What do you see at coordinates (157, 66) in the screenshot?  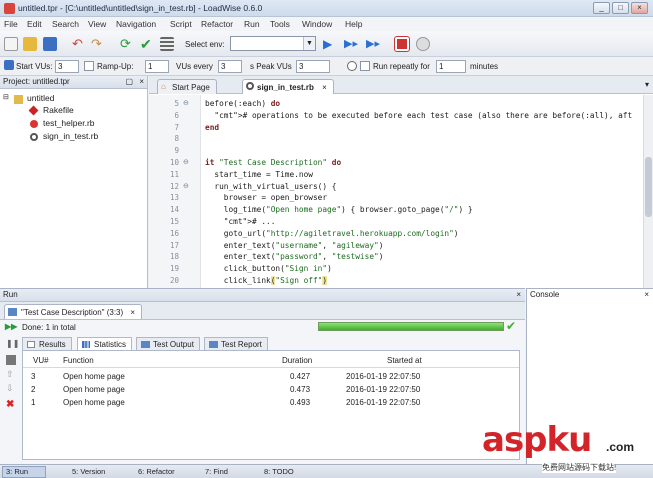 I see `ramp-up-input: 1` at bounding box center [157, 66].